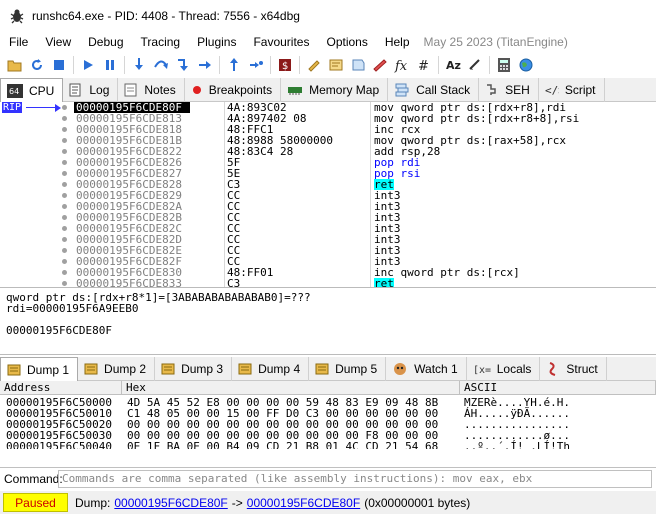  Describe the element at coordinates (15, 65) in the screenshot. I see `open-icon` at that location.